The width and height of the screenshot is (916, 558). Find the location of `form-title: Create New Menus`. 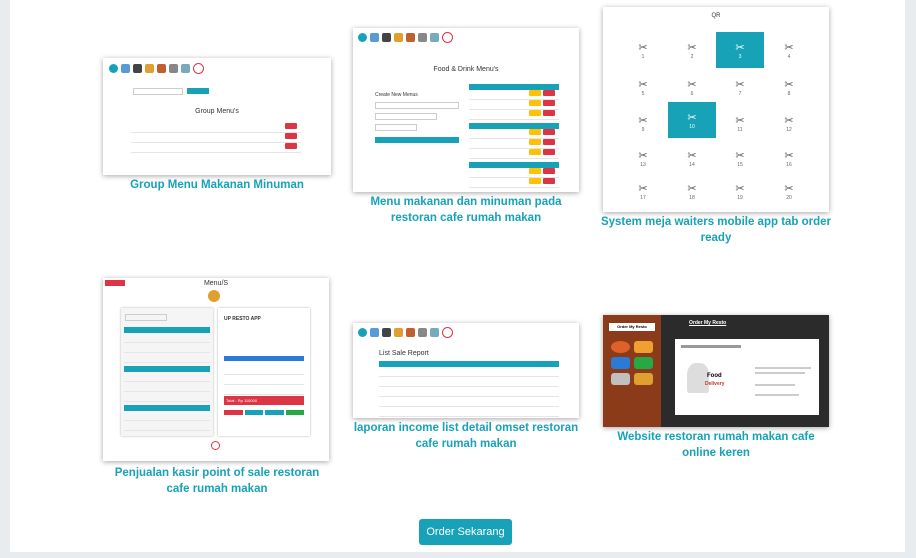

form-title: Create New Menus is located at coordinates (396, 95).